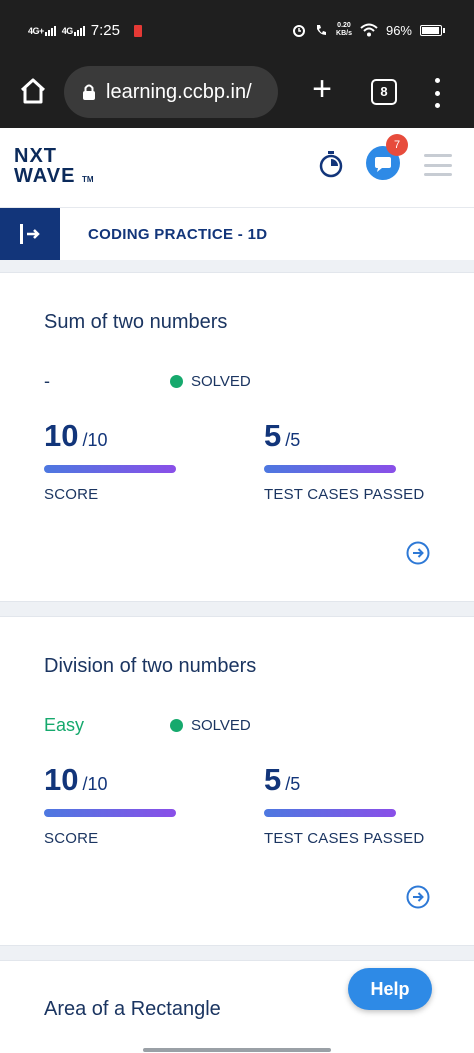 The width and height of the screenshot is (474, 1053). What do you see at coordinates (299, 31) in the screenshot?
I see `alarm-icon` at bounding box center [299, 31].